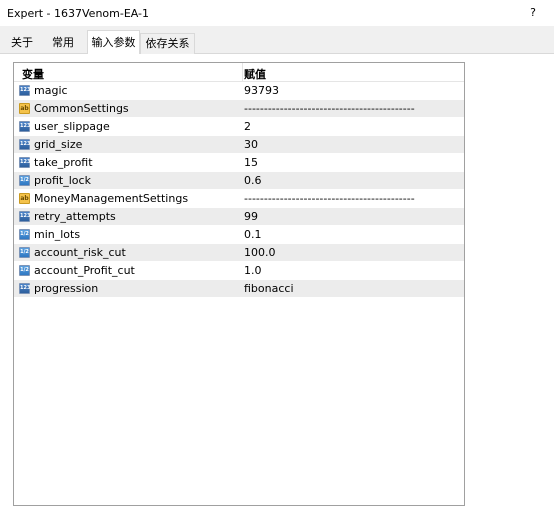 This screenshot has width=554, height=507. Describe the element at coordinates (80, 252) in the screenshot. I see `variable-name: account_risk_cut` at that location.